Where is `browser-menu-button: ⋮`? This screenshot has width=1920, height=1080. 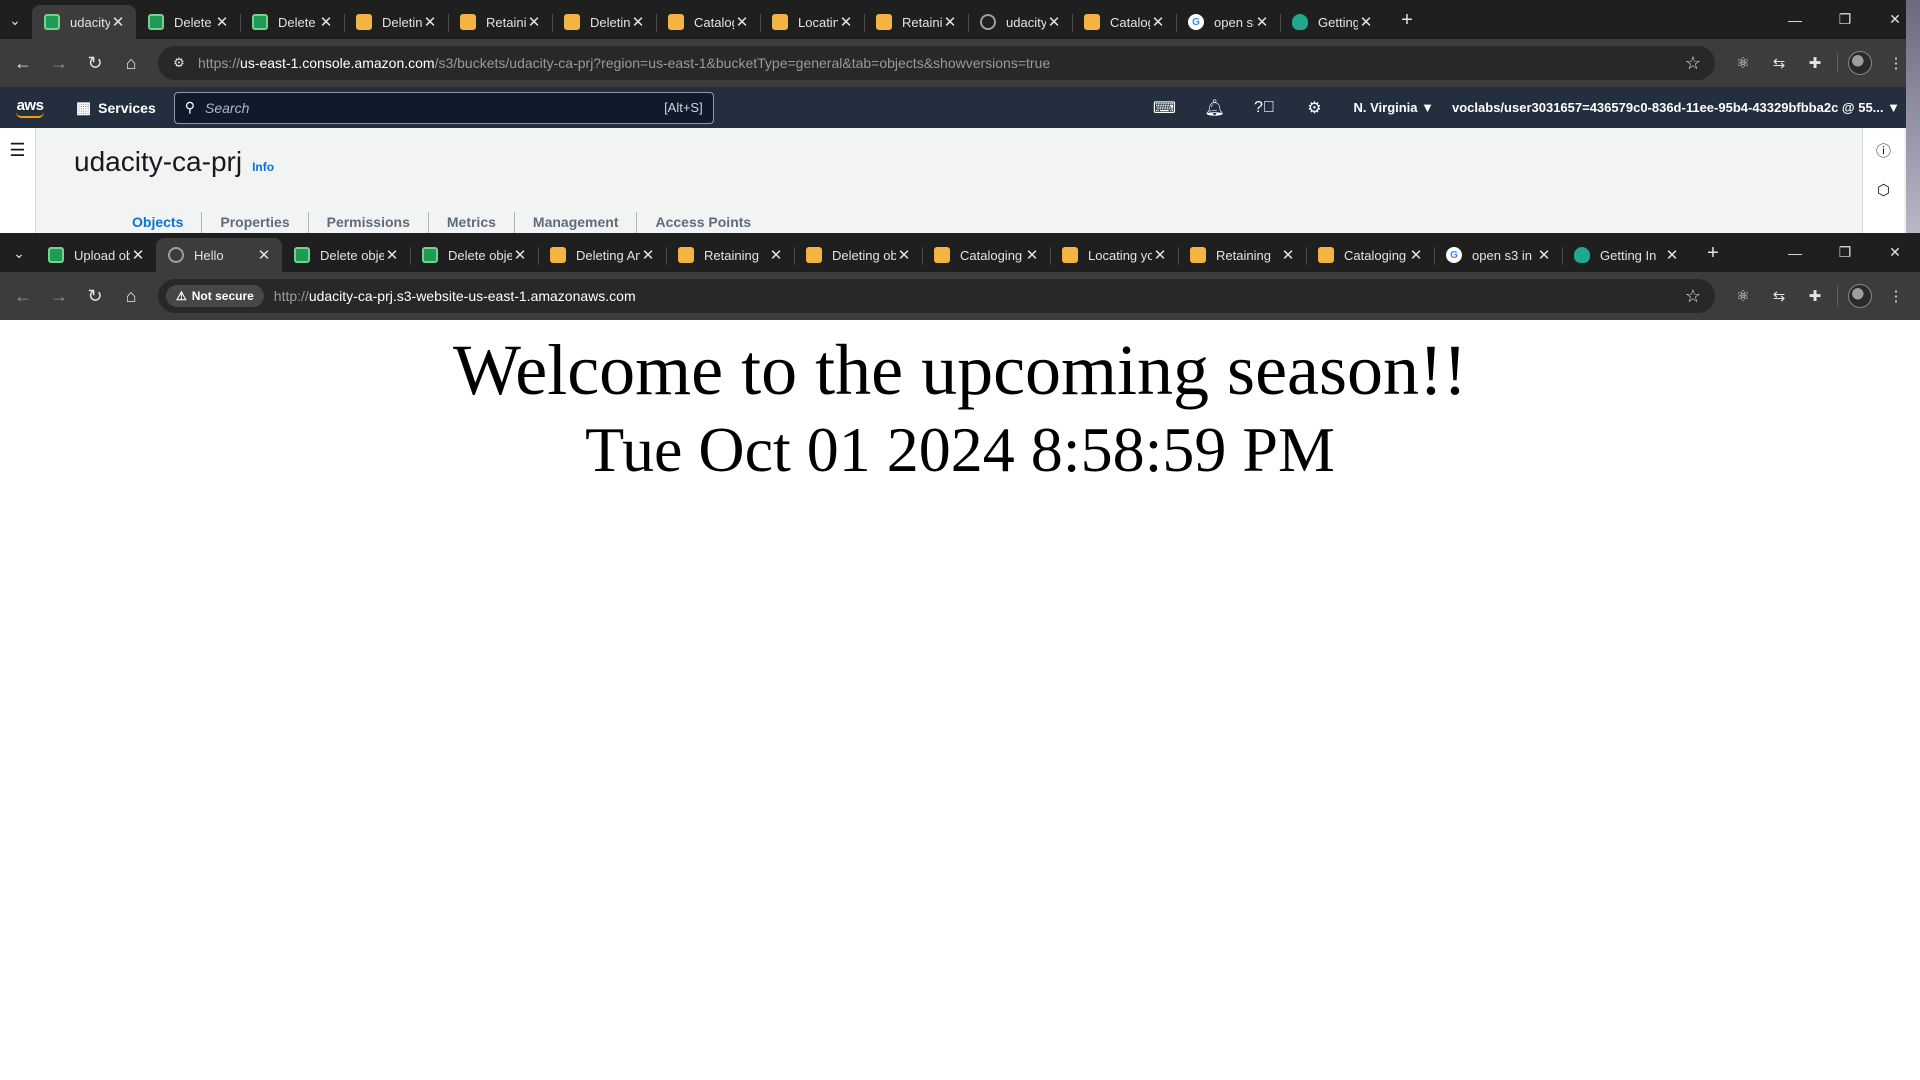 browser-menu-button: ⋮ is located at coordinates (1896, 296).